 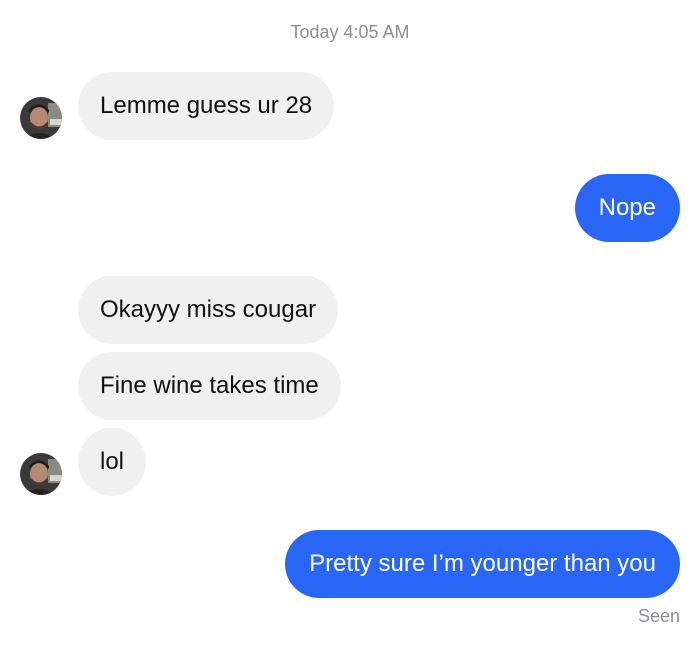 I want to click on read-receipt: Seen, so click(x=658, y=616).